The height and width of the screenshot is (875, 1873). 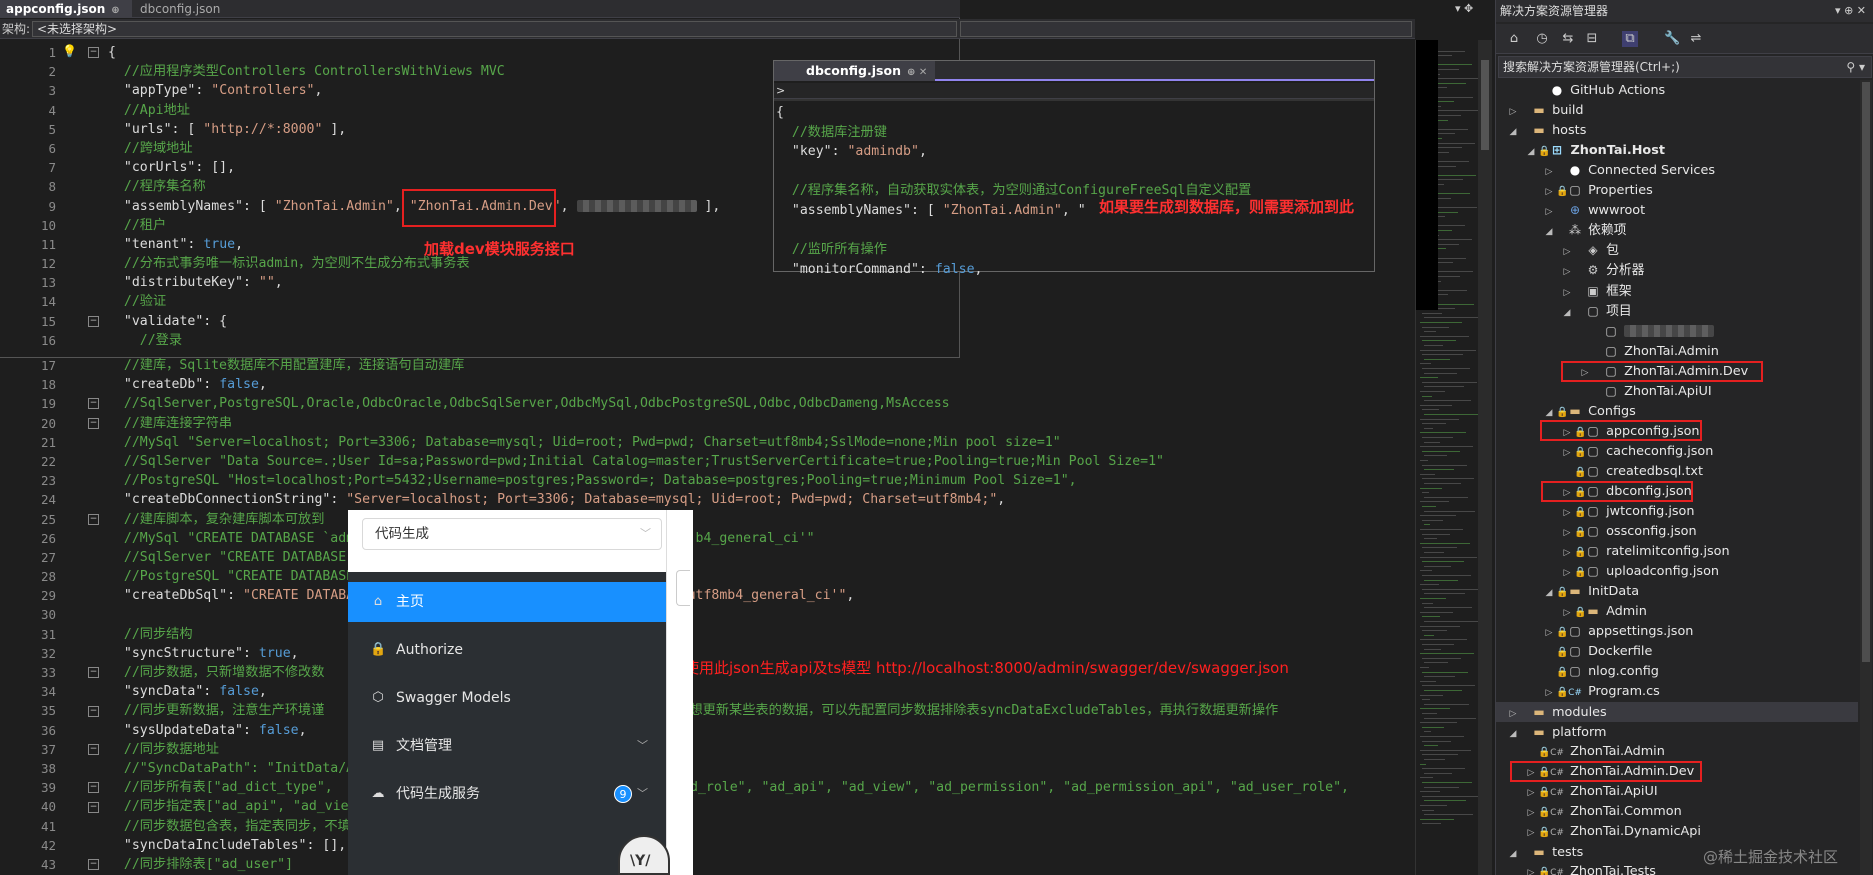 What do you see at coordinates (1600, 671) in the screenshot?
I see `tree-node: 🔒▢ nlog.config` at bounding box center [1600, 671].